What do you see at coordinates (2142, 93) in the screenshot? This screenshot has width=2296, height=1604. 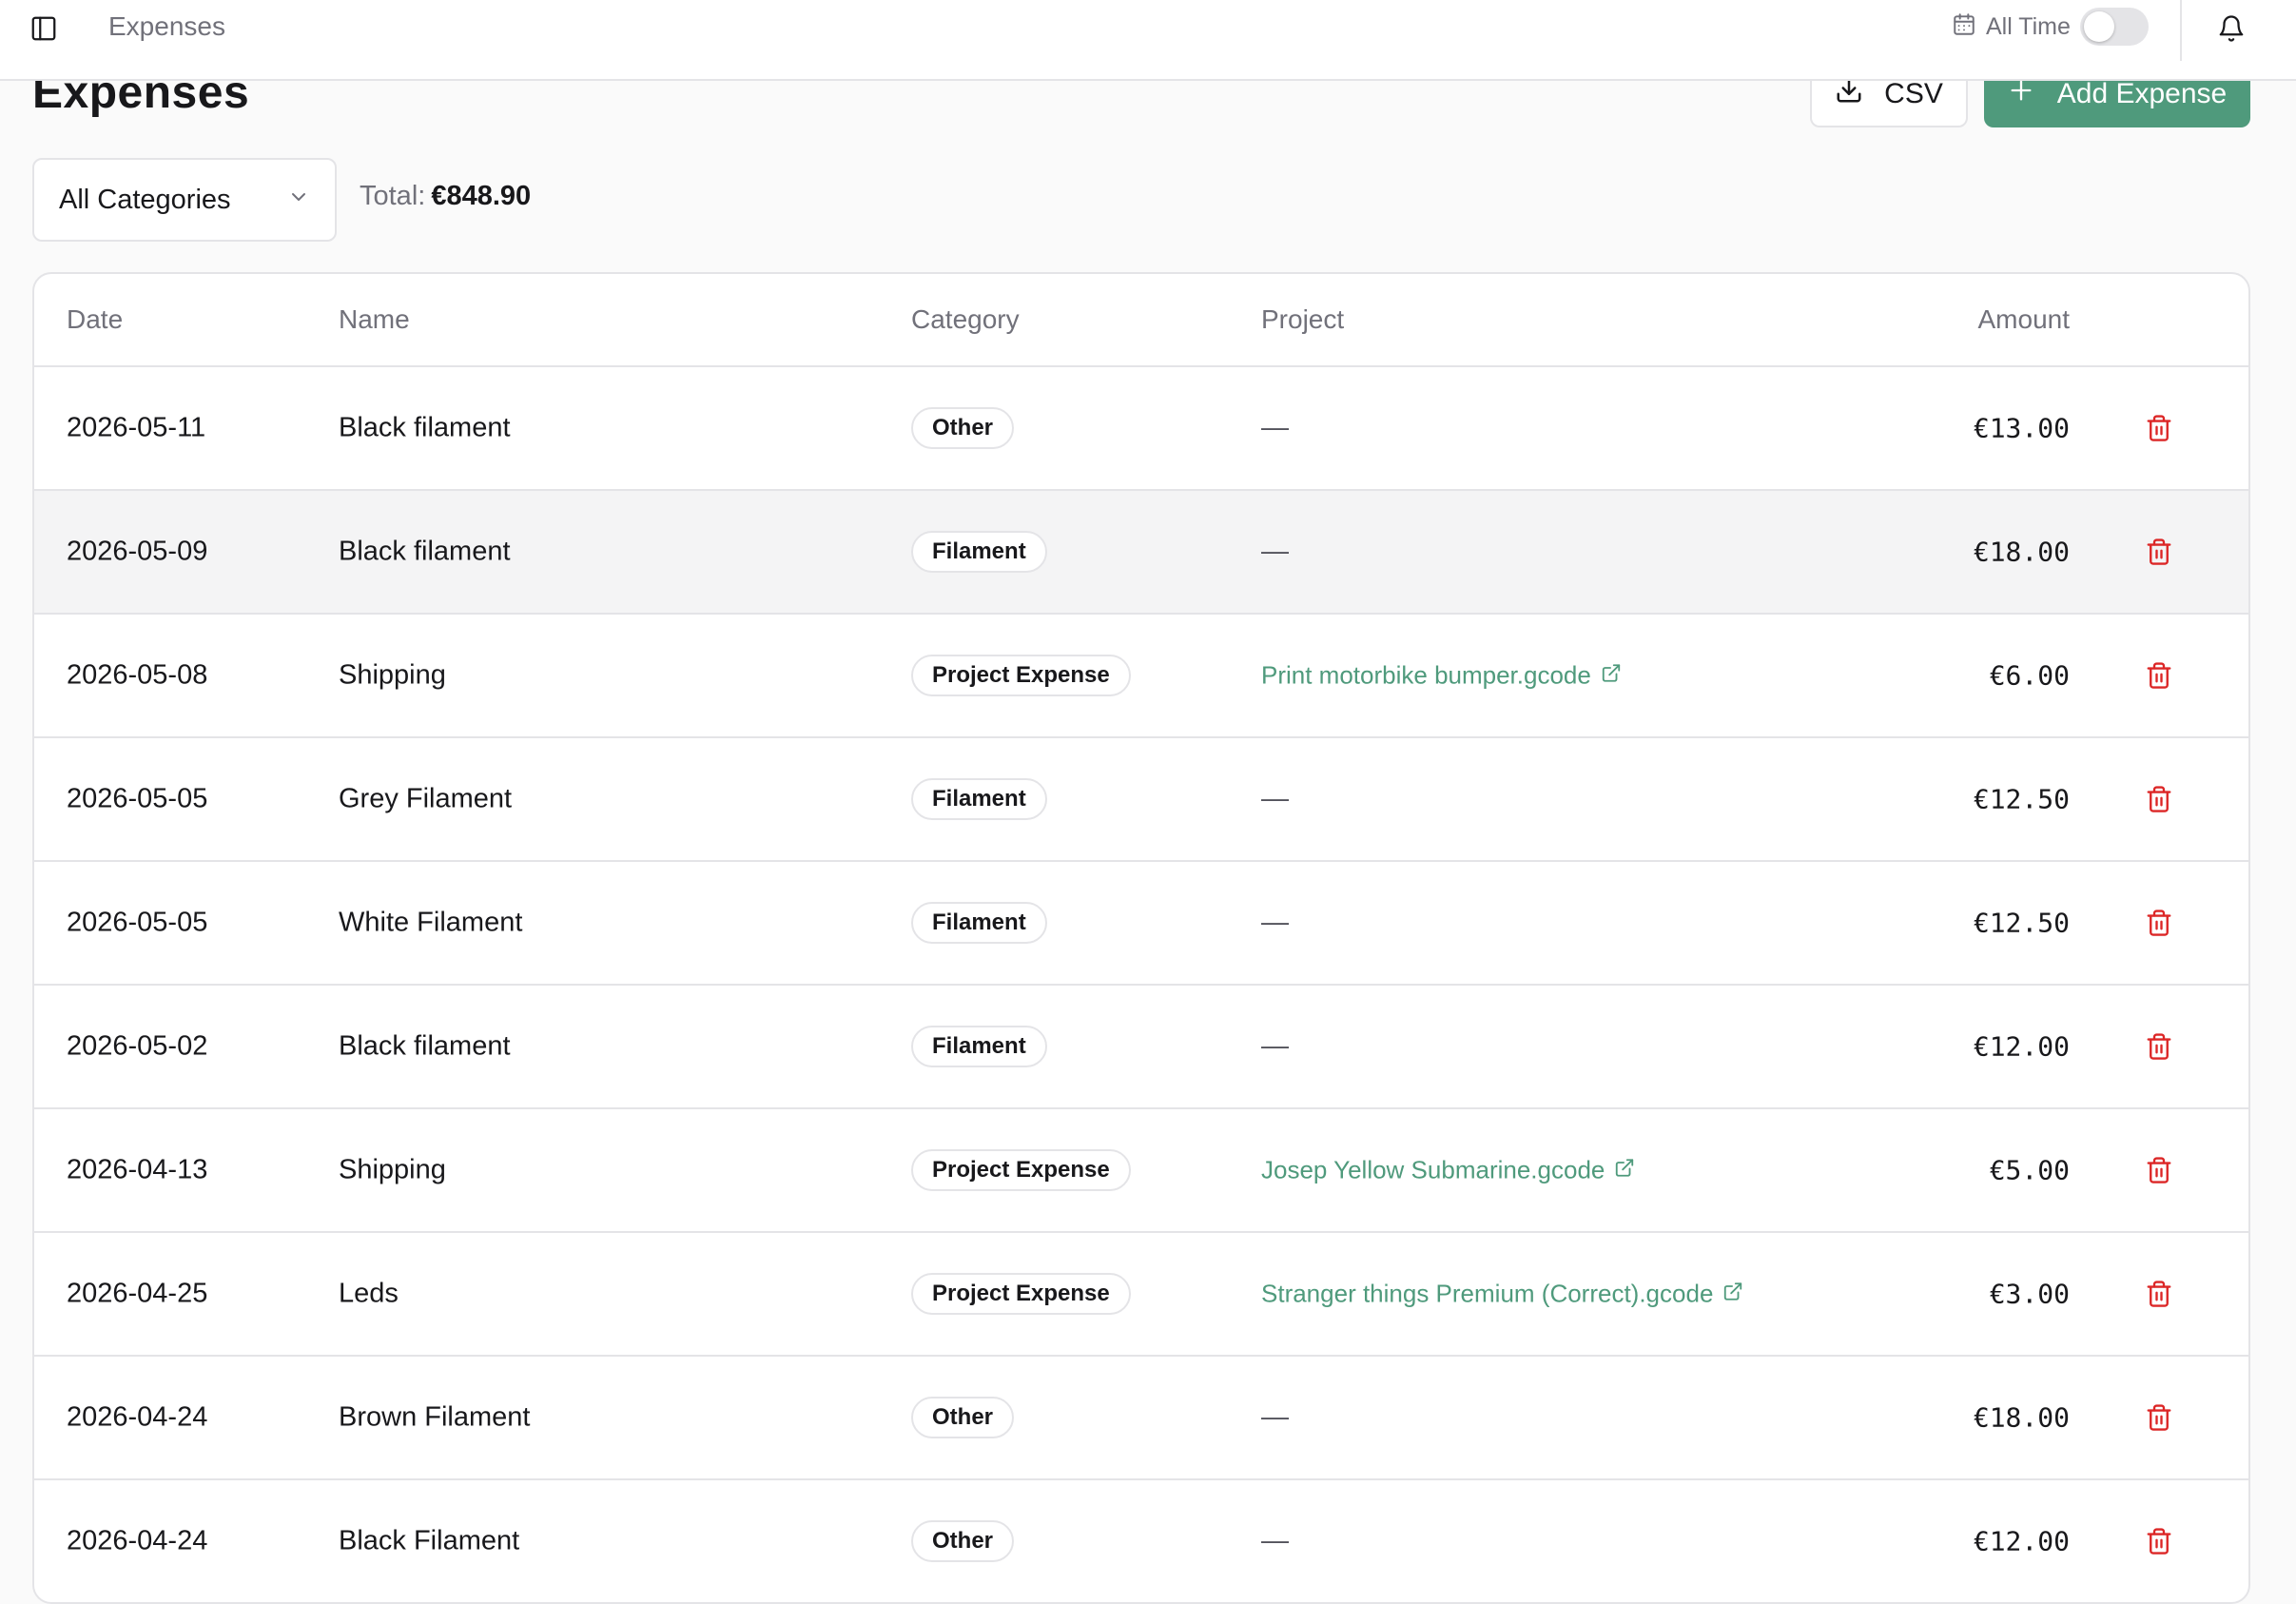 I see `add-expense-label: Add Expense` at bounding box center [2142, 93].